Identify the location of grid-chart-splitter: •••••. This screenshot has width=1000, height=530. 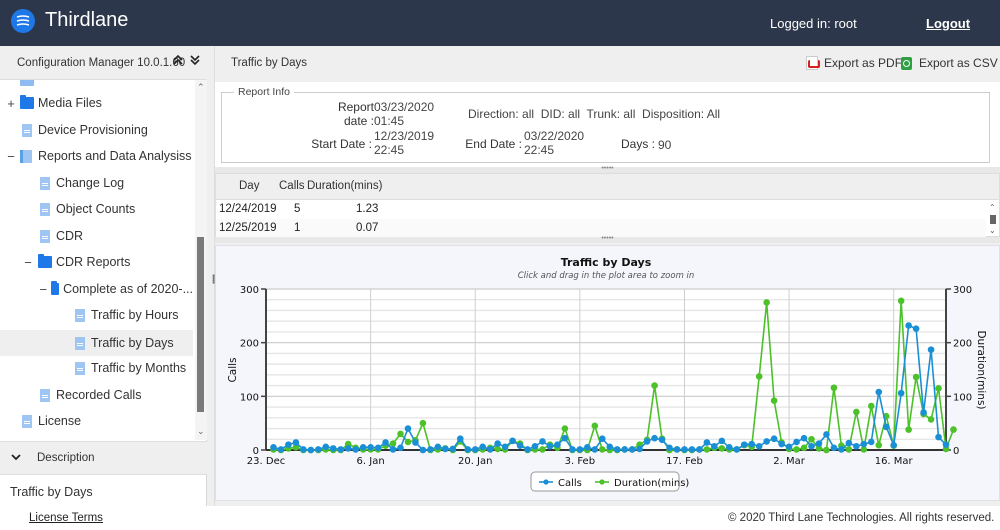
(607, 239).